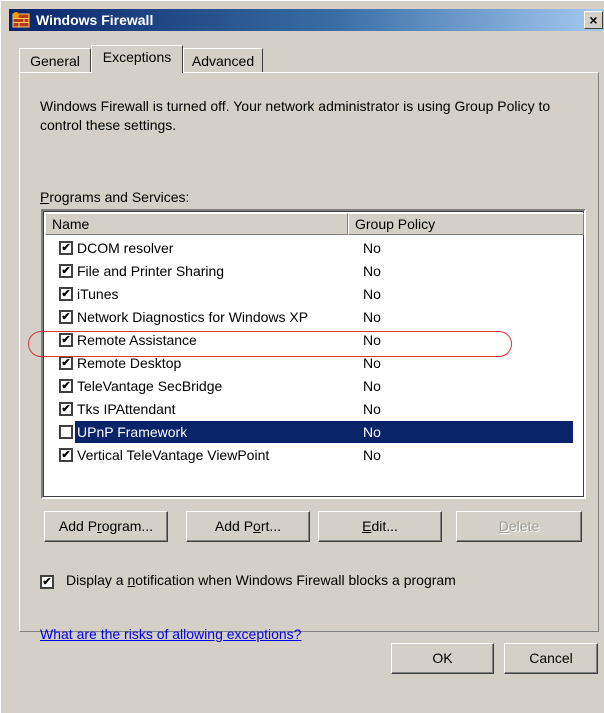 This screenshot has height=713, width=604. Describe the element at coordinates (115, 197) in the screenshot. I see `programs-services-label: Programs and Services:` at that location.